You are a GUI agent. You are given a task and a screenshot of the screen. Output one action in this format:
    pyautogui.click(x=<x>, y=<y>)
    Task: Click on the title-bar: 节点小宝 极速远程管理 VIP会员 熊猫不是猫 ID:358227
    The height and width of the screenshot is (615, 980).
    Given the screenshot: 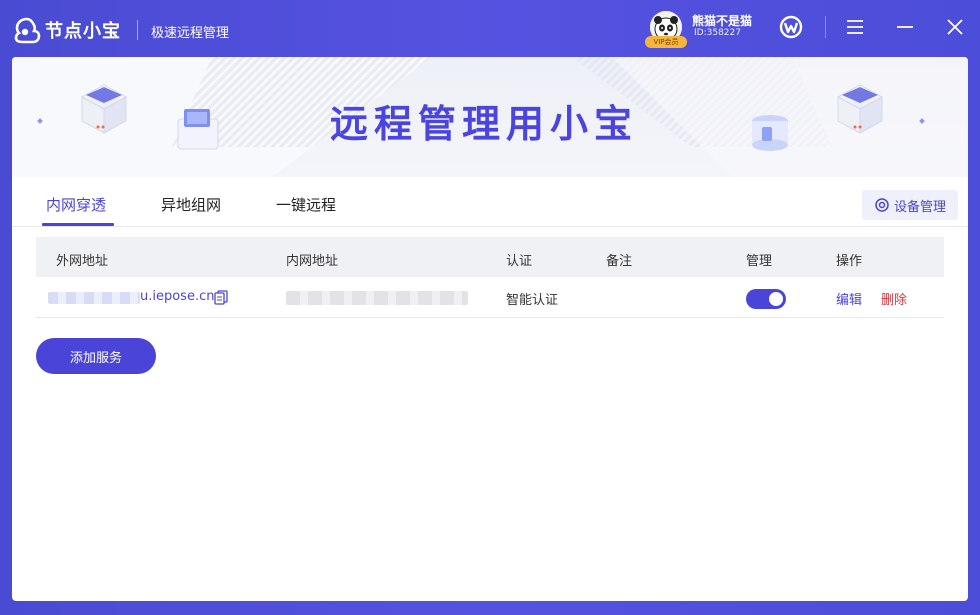 What is the action you would take?
    pyautogui.click(x=490, y=28)
    